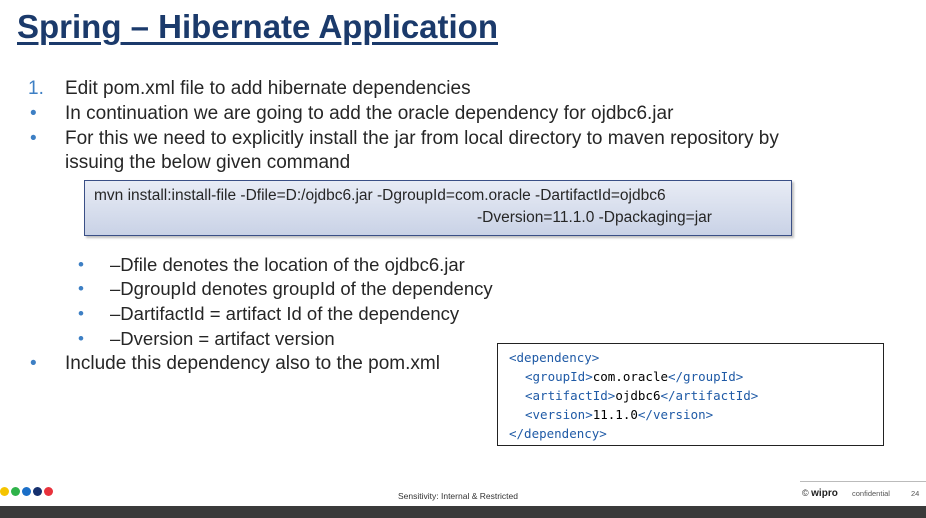 This screenshot has height=518, width=926. I want to click on code-value: 11.1.0, so click(615, 414).